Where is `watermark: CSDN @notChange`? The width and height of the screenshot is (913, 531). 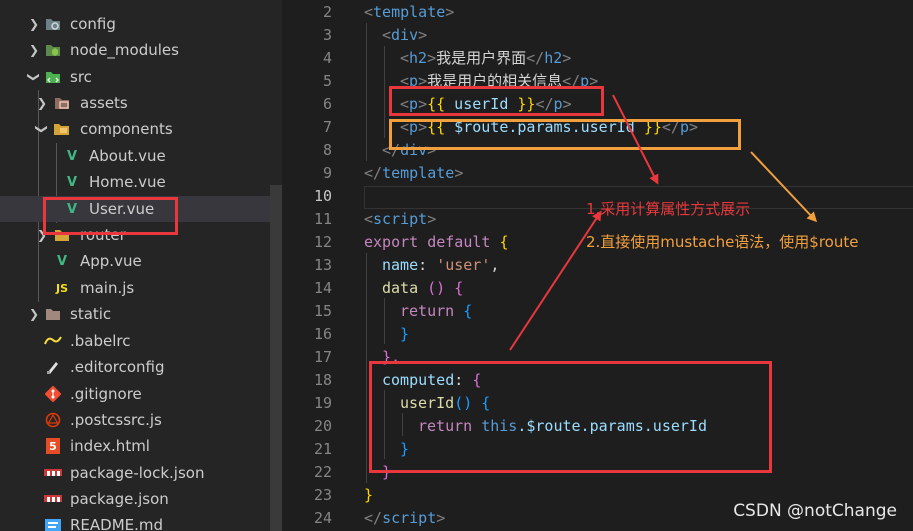 watermark: CSDN @notChange is located at coordinates (815, 511).